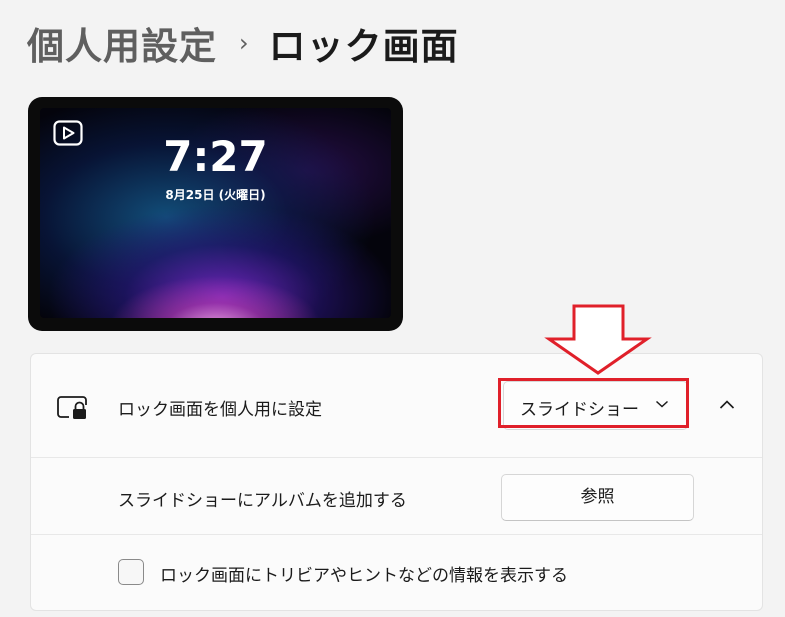  I want to click on preview-time: 7:27, so click(215, 156).